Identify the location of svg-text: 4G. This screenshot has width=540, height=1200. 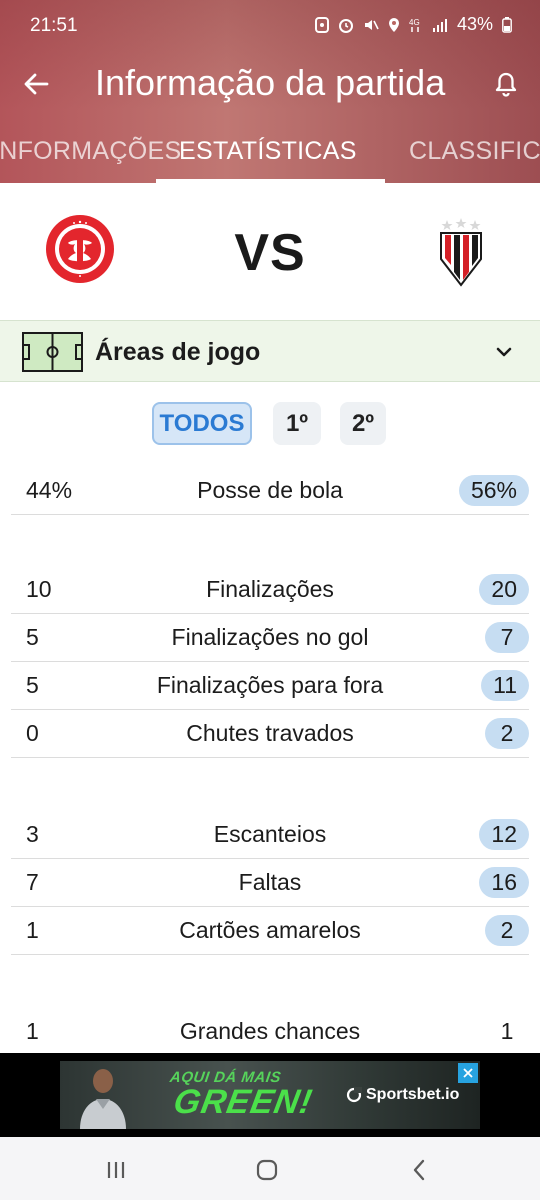
(414, 22).